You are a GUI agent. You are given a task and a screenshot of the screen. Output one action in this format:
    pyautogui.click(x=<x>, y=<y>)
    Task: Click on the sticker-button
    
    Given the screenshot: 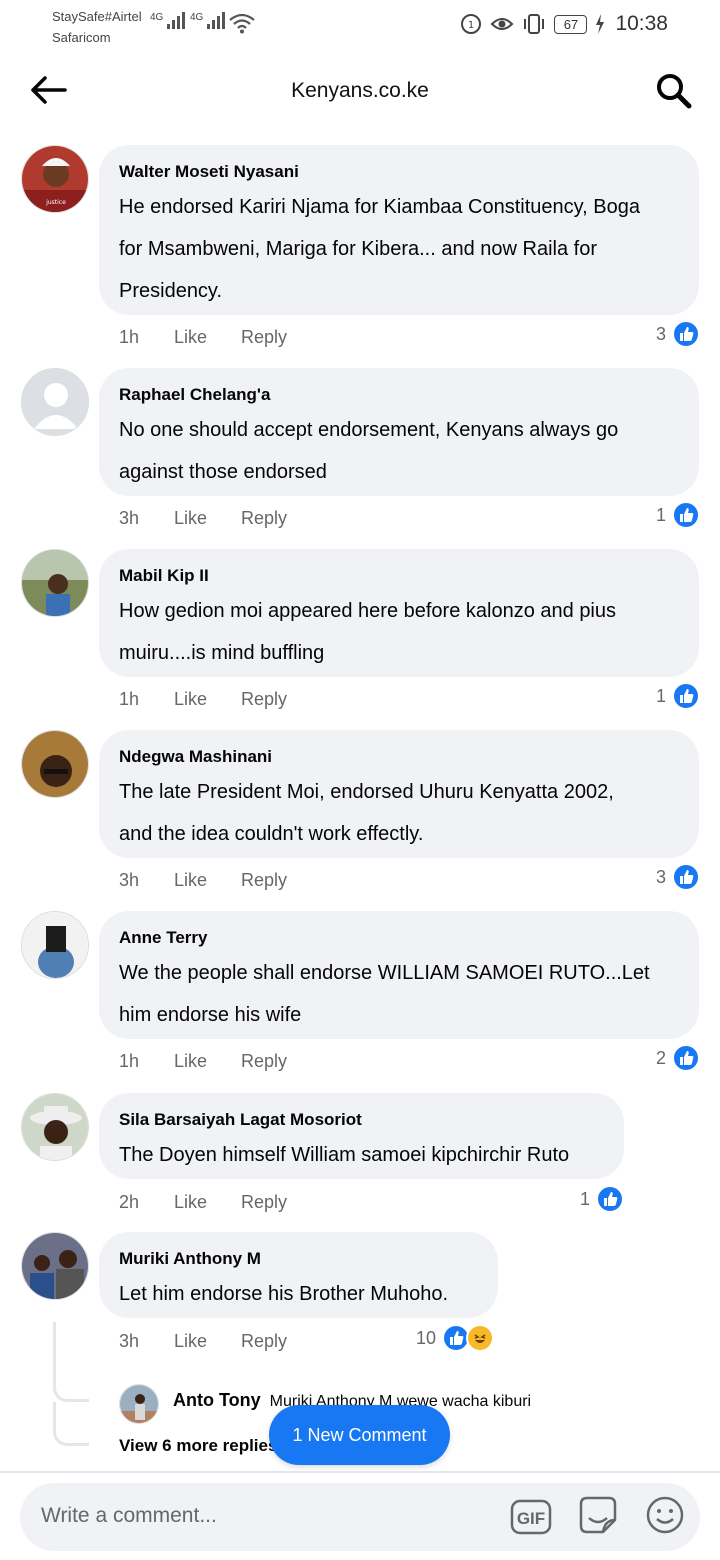 What is the action you would take?
    pyautogui.click(x=598, y=1517)
    